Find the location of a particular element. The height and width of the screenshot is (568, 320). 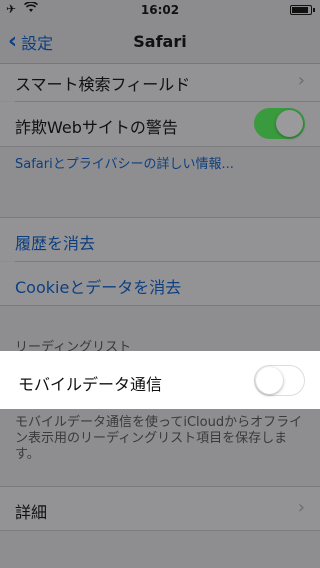

clear-cookies-button: Cookieとデータを消去 is located at coordinates (98, 286).